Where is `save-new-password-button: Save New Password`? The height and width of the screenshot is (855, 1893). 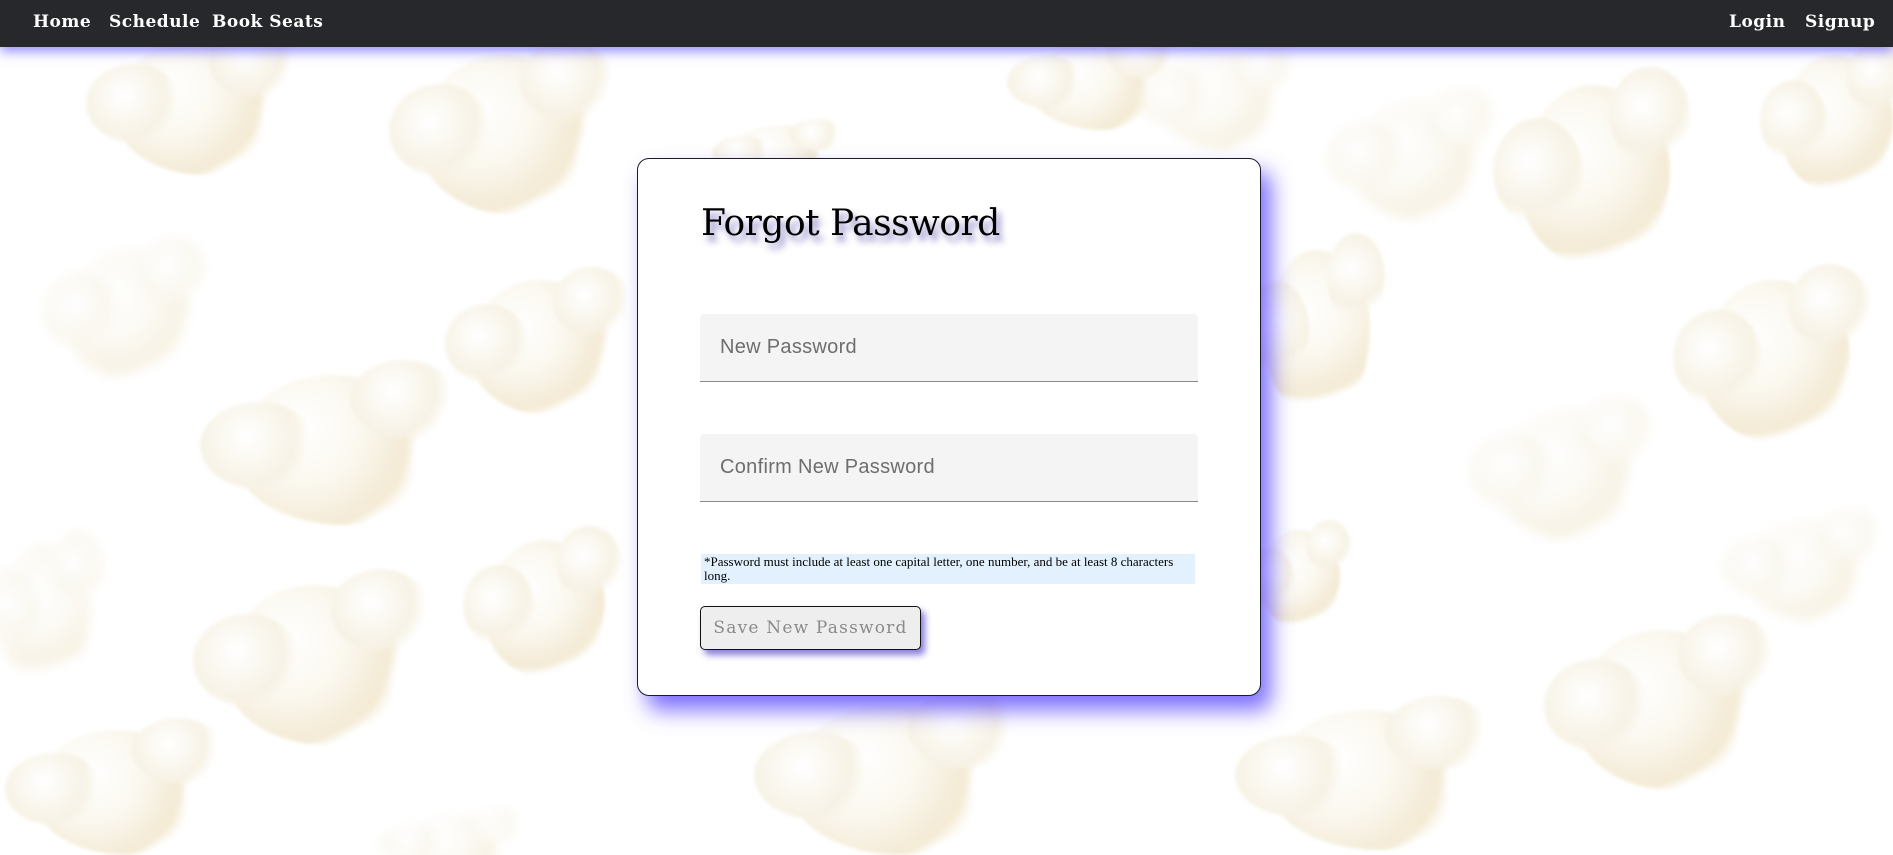
save-new-password-button: Save New Password is located at coordinates (810, 628).